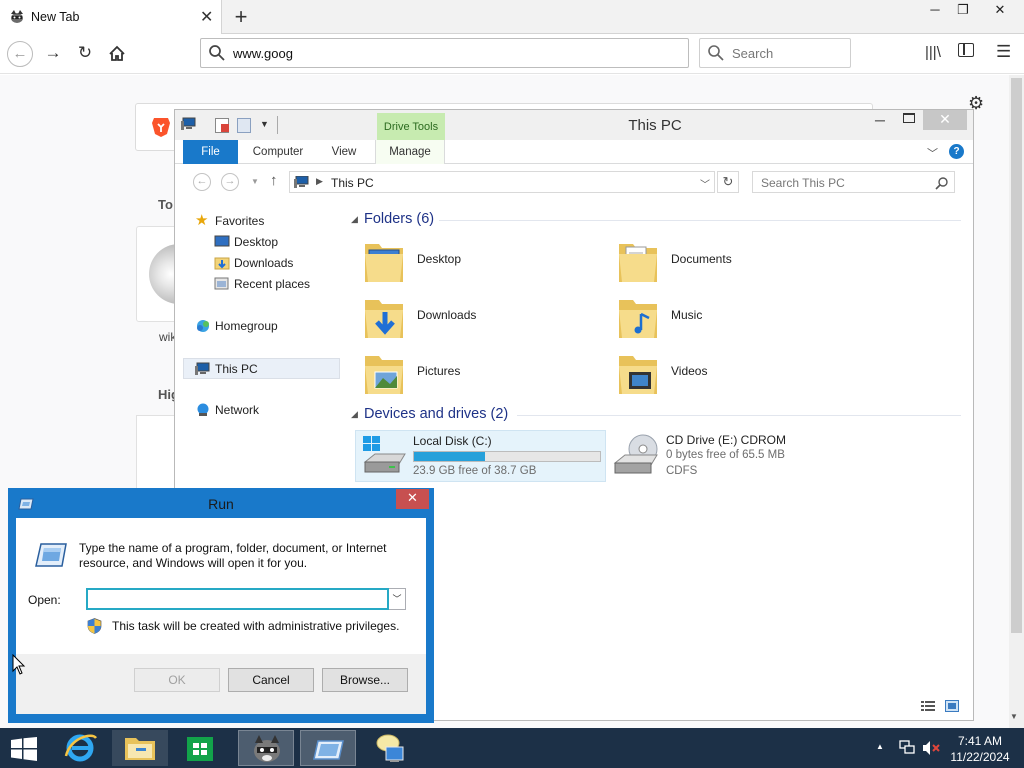 This screenshot has width=1024, height=768. Describe the element at coordinates (775, 53) in the screenshot. I see `browser-search-box: Search` at that location.